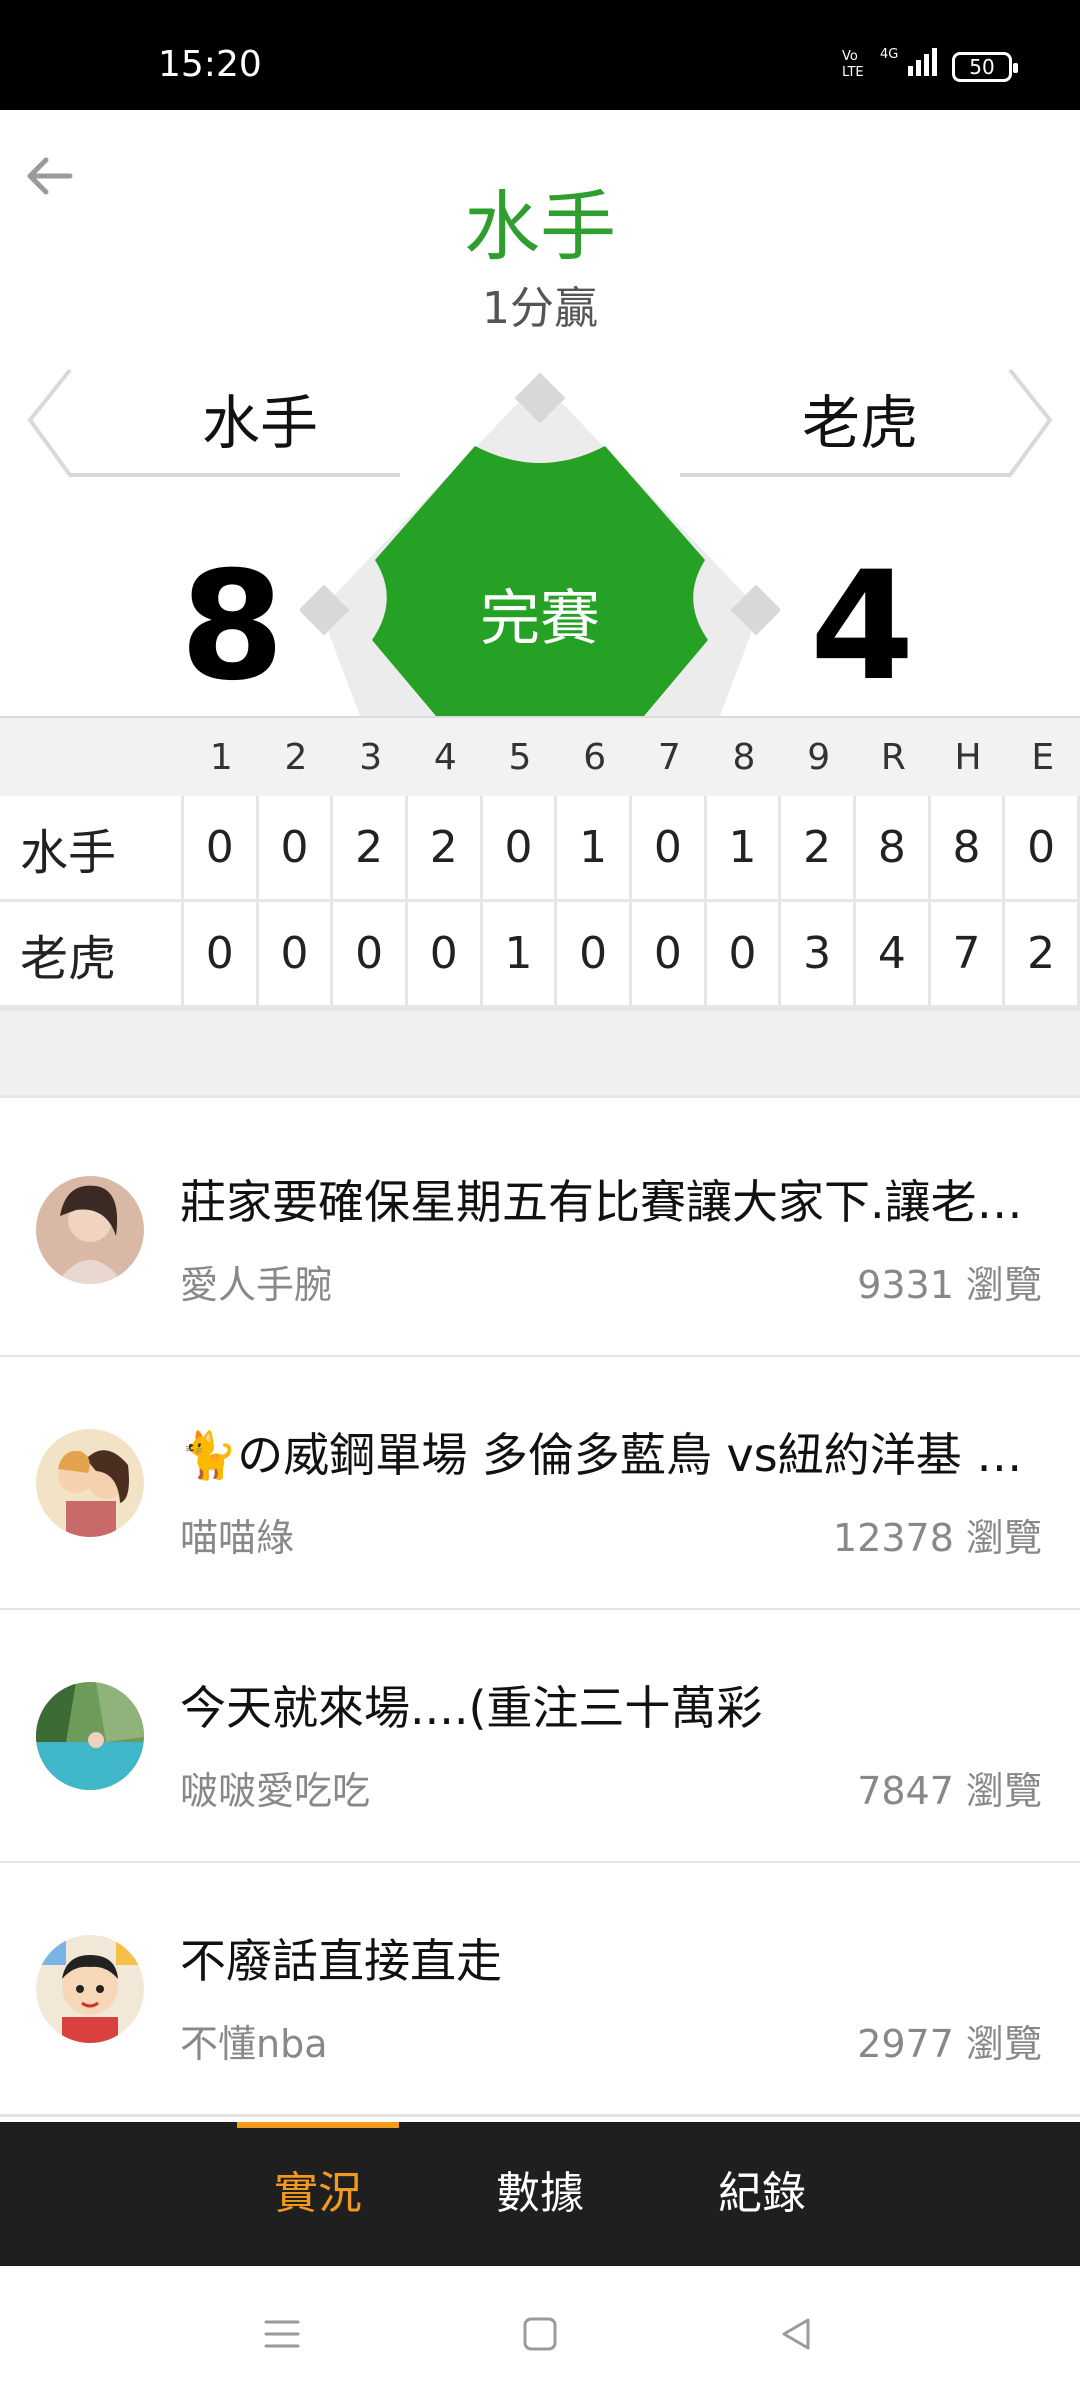 This screenshot has height=2400, width=1080. Describe the element at coordinates (949, 2044) in the screenshot. I see `post-views: 2977 瀏覽` at that location.